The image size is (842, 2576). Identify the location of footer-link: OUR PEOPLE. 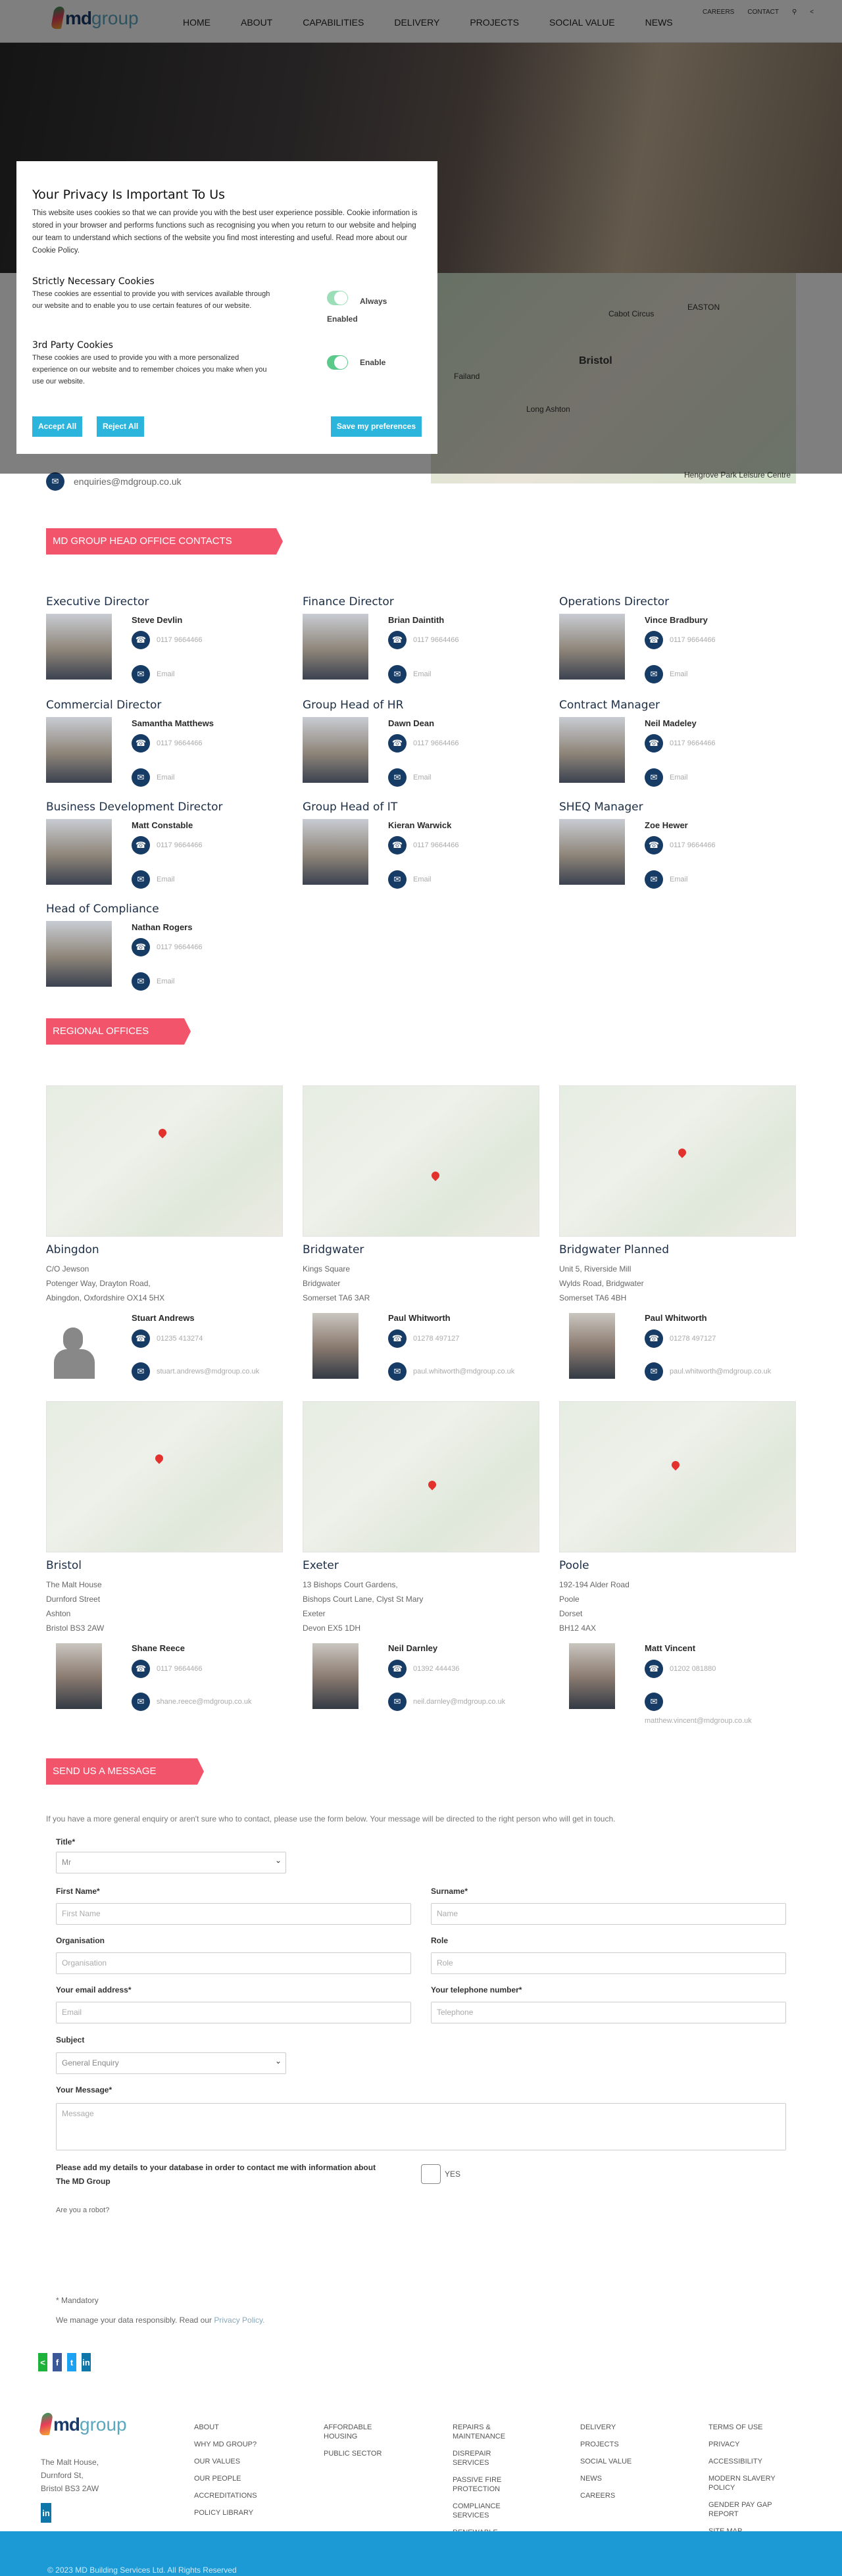
(230, 2478).